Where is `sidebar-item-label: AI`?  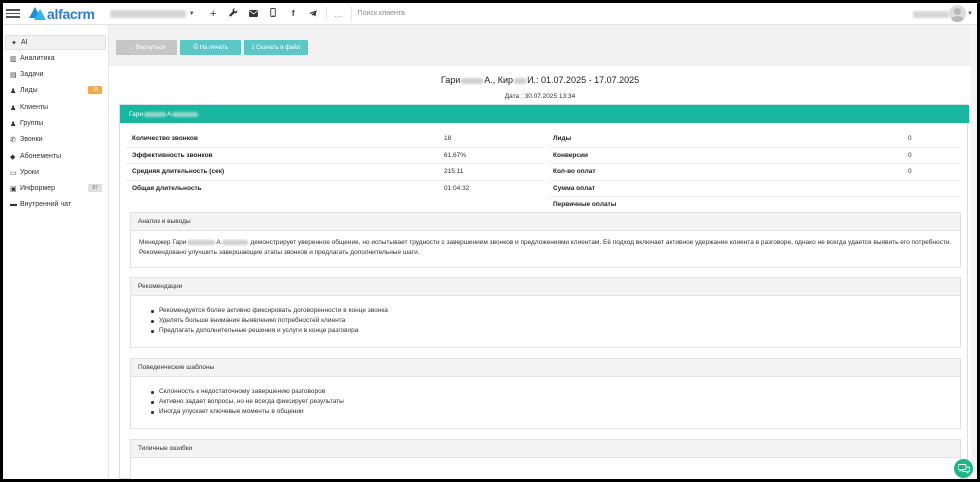
sidebar-item-label: AI is located at coordinates (24, 42).